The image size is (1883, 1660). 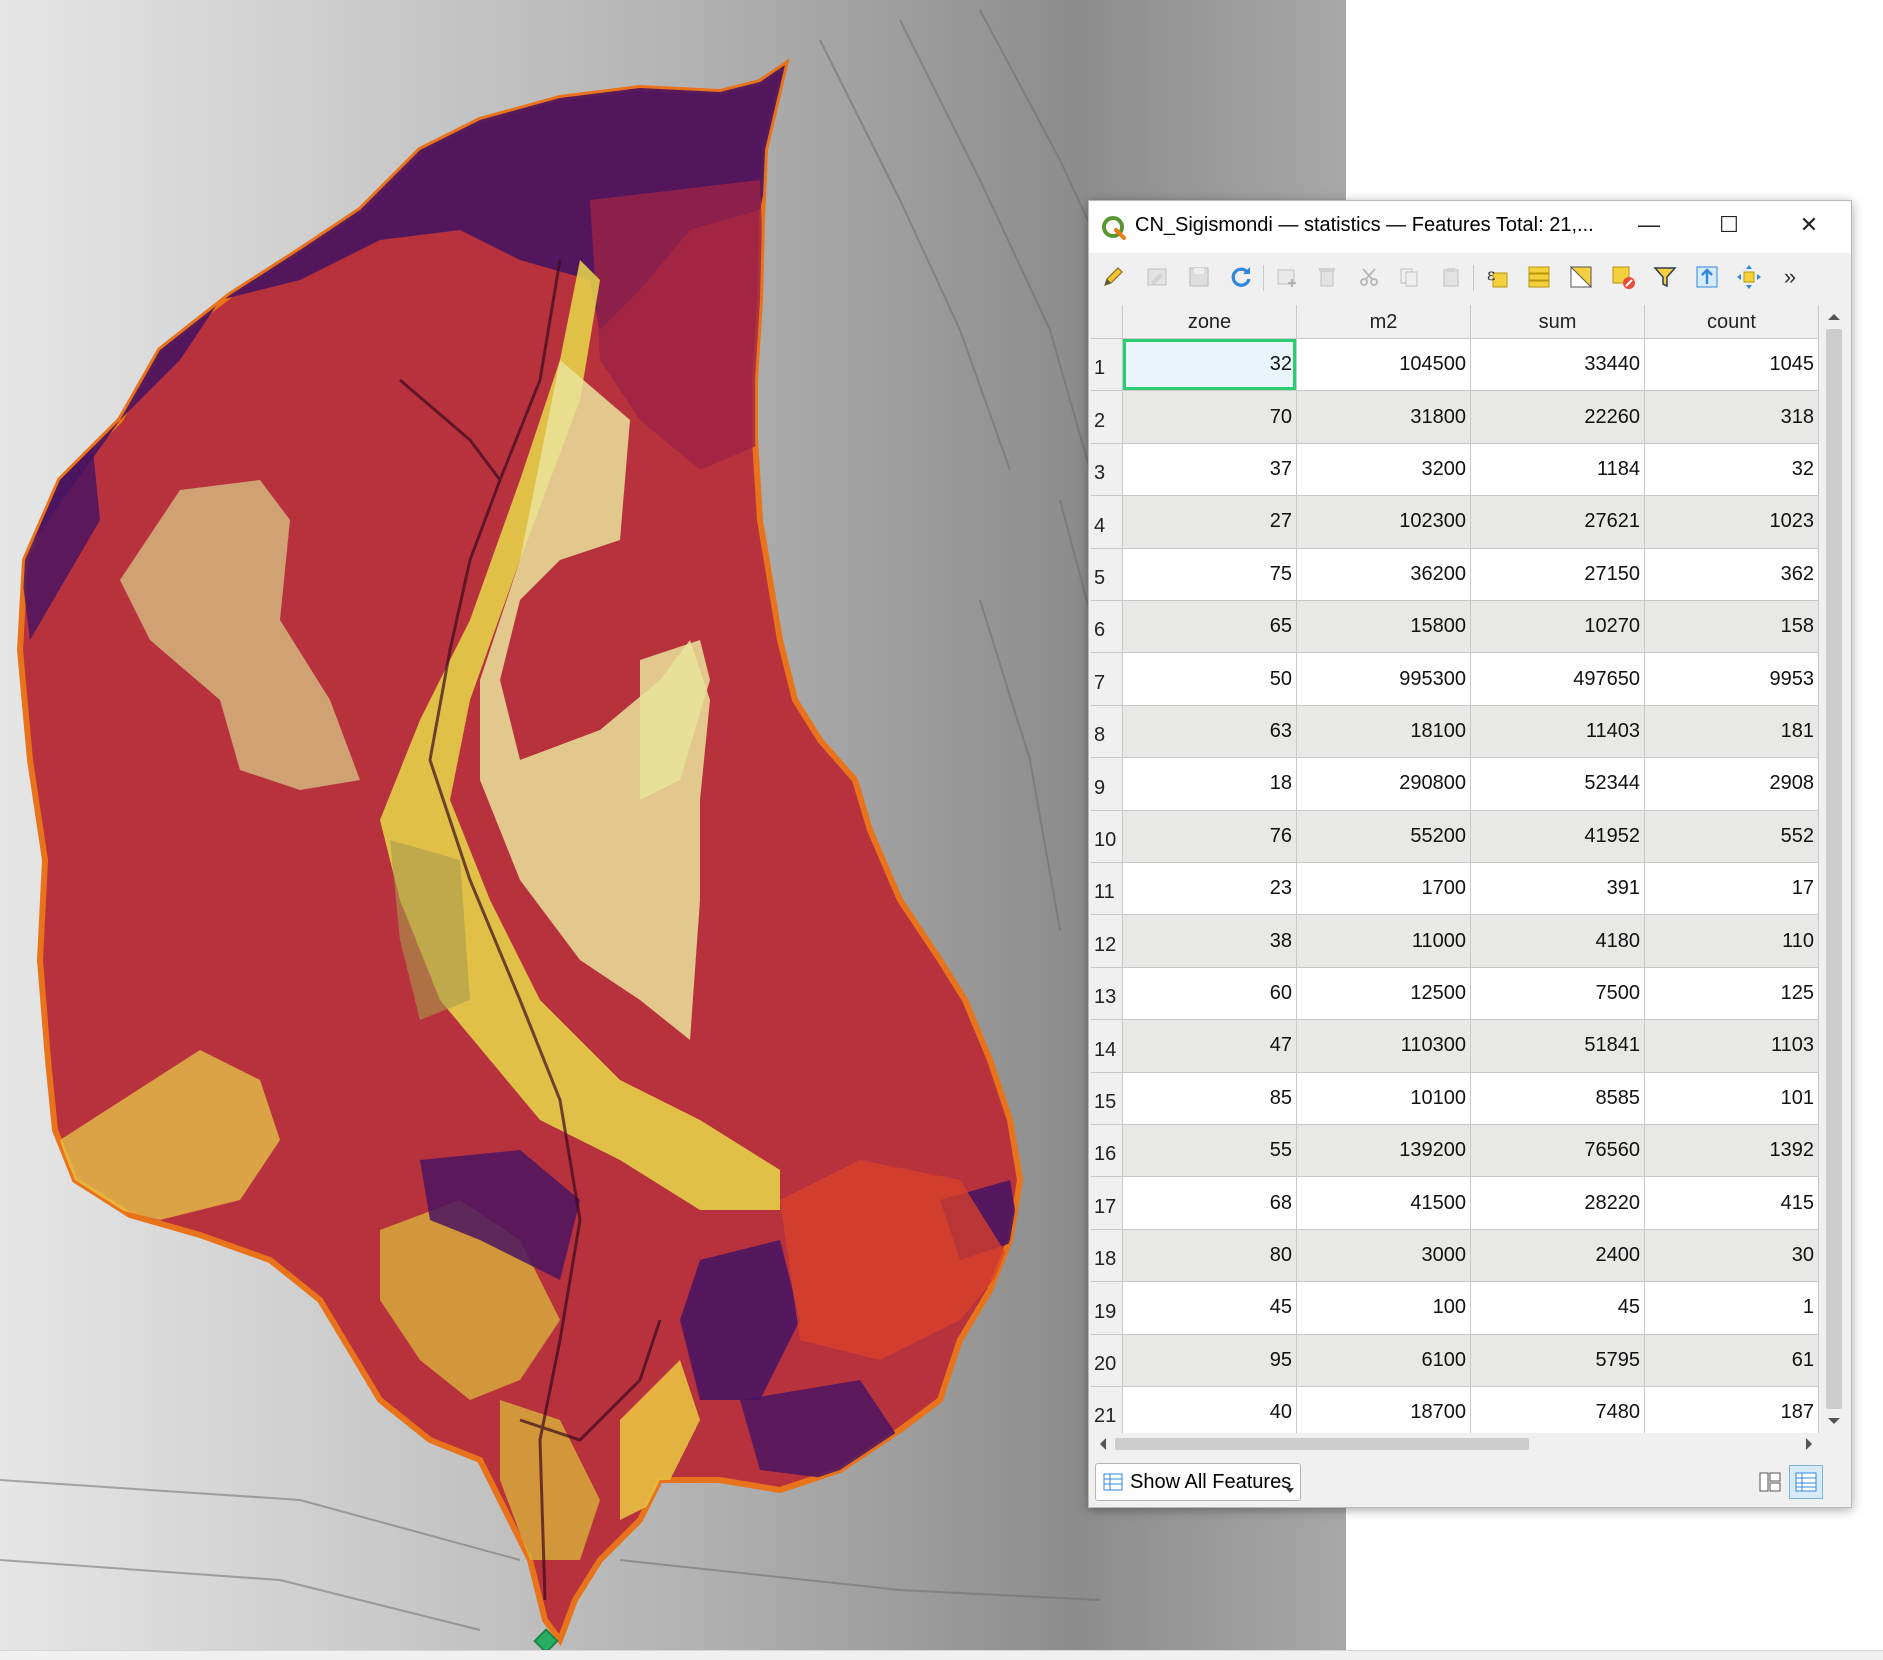 I want to click on table-row: 15 85 10100 8585 101, so click(x=1455, y=1098).